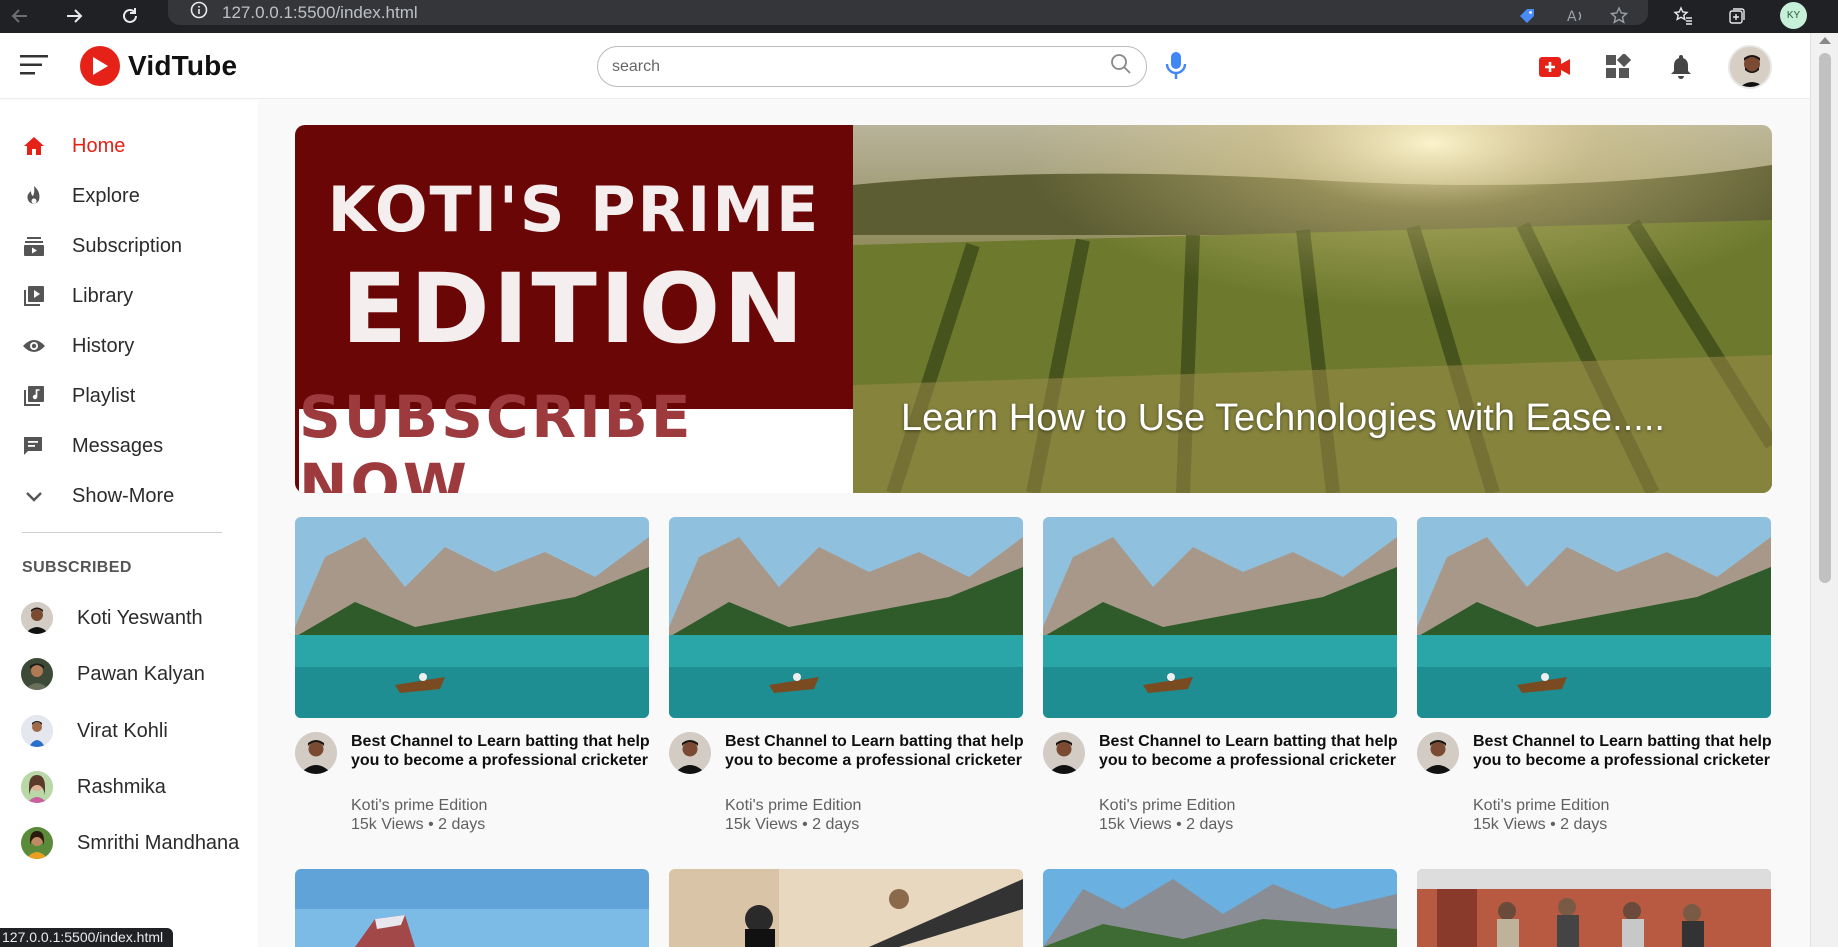 The width and height of the screenshot is (1838, 947). I want to click on sidebar-item-explore: Explore, so click(129, 196).